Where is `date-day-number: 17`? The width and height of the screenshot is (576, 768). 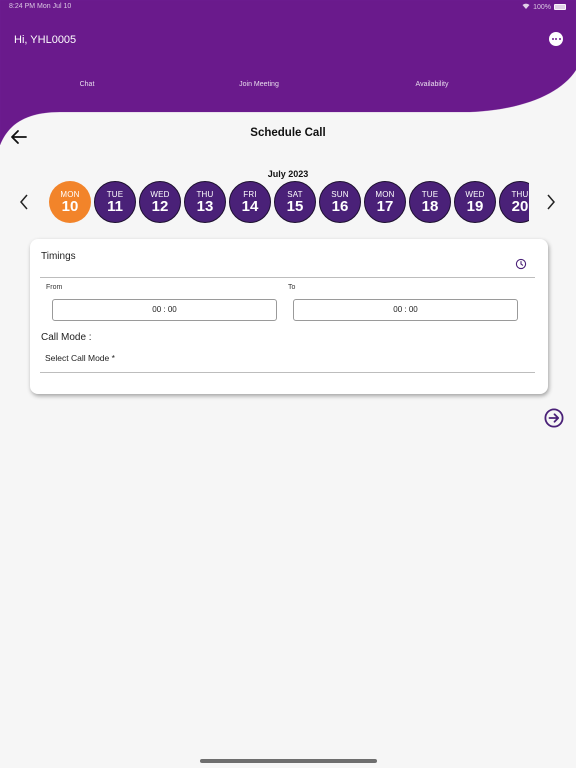
date-day-number: 17 is located at coordinates (385, 206).